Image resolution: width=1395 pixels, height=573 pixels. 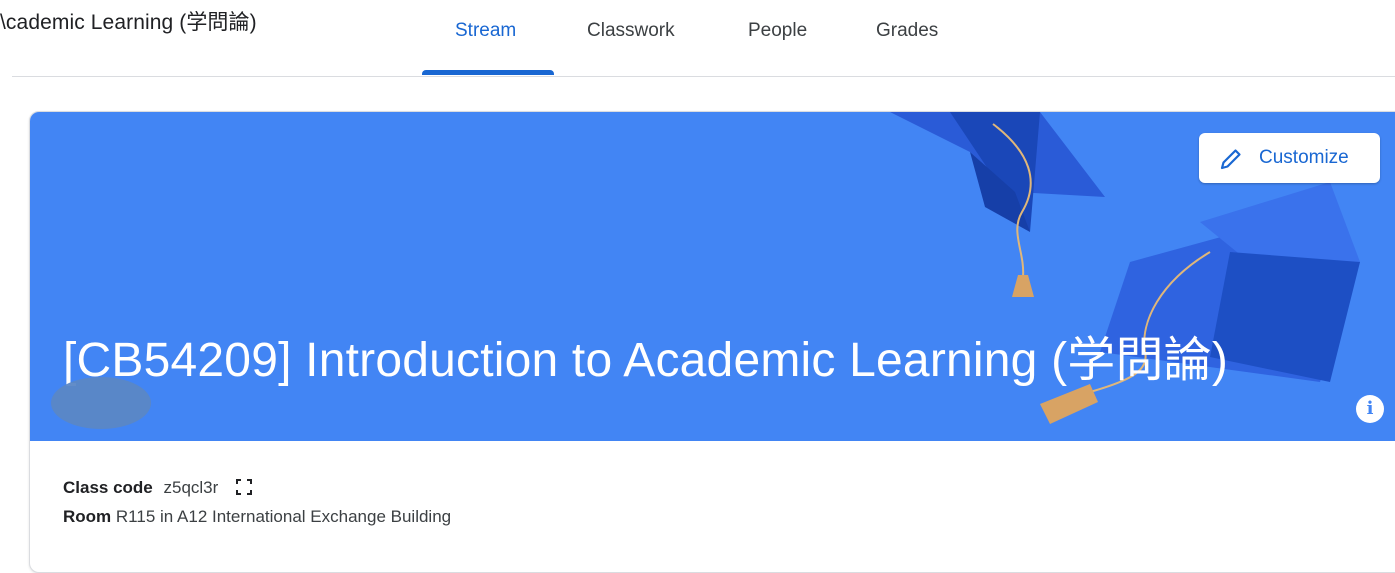 What do you see at coordinates (1370, 409) in the screenshot?
I see `info-icon: i` at bounding box center [1370, 409].